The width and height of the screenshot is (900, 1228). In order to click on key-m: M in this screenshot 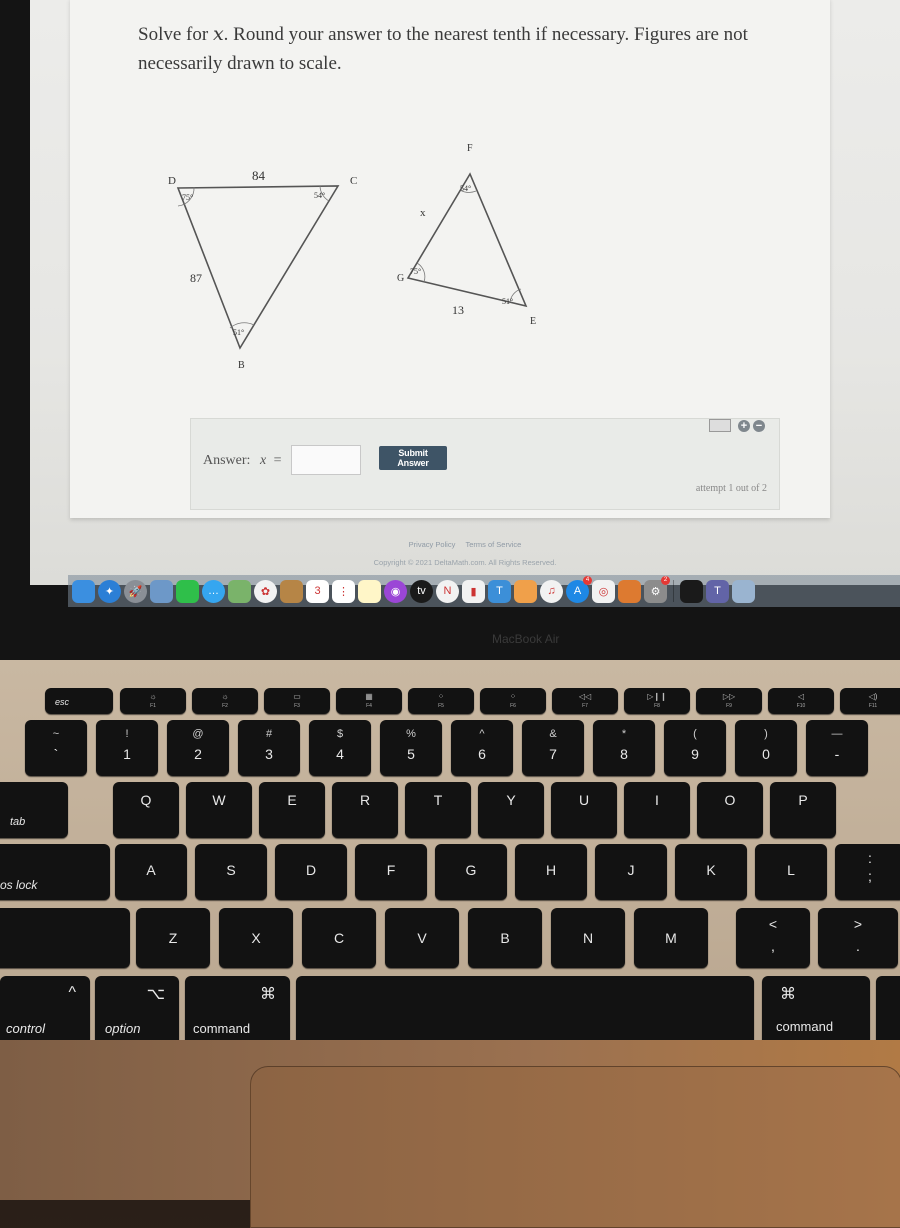, I will do `click(671, 938)`.